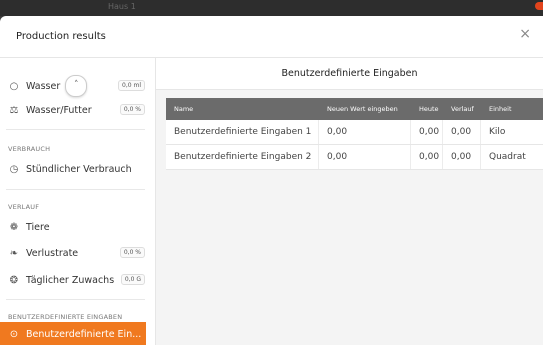 The image size is (543, 345). Describe the element at coordinates (14, 110) in the screenshot. I see `scale-icon: ⚖` at that location.